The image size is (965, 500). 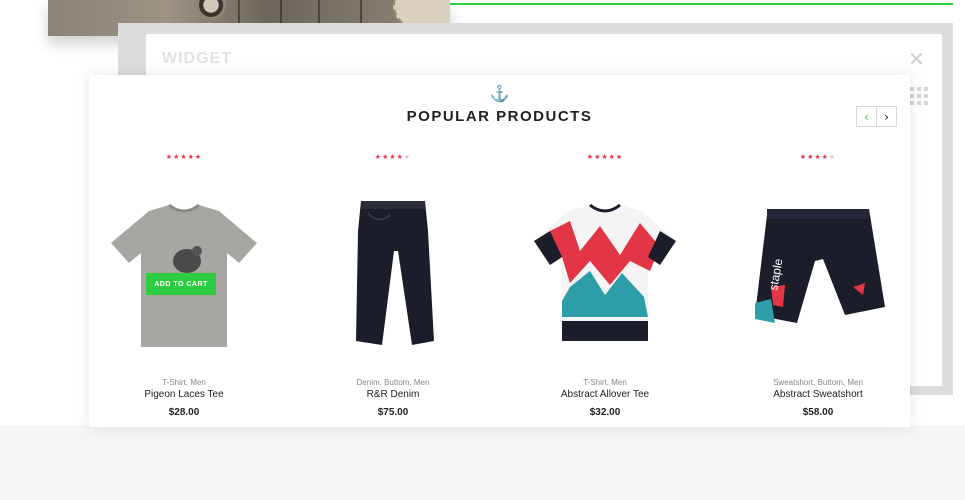 I want to click on carousel-nav: ‹ ›, so click(x=876, y=116).